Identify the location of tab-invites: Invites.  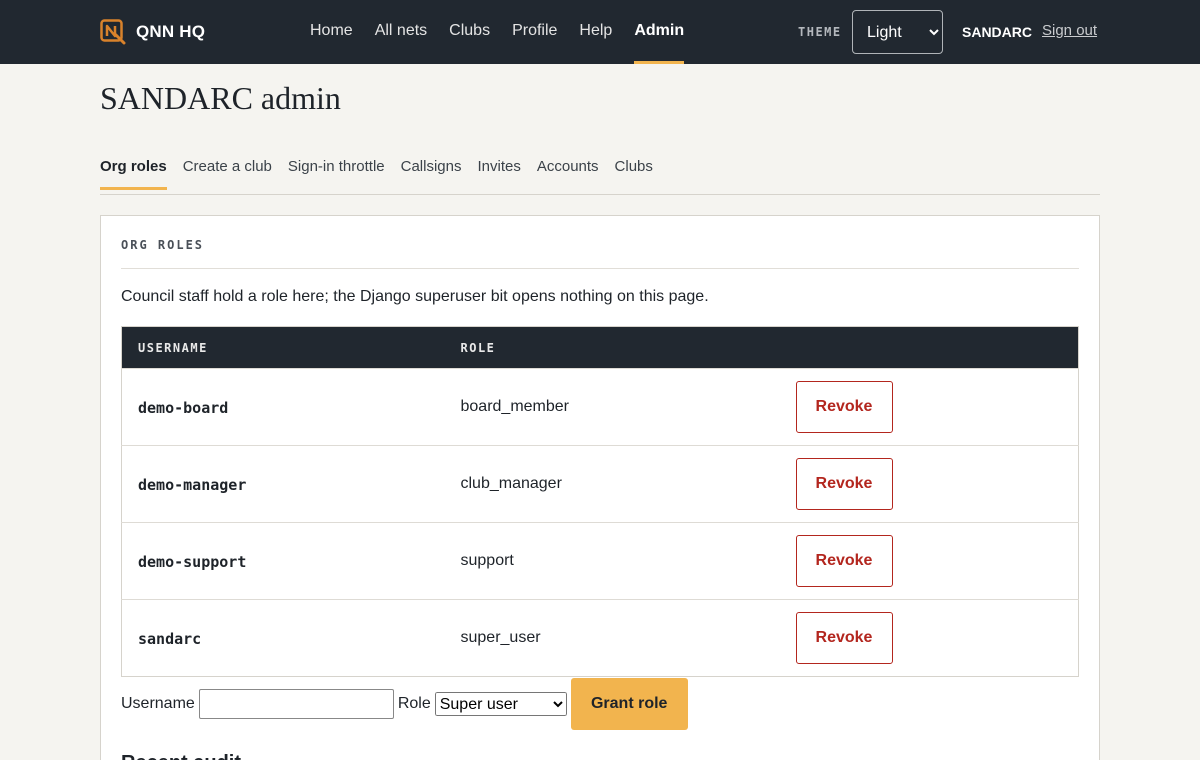
(498, 174).